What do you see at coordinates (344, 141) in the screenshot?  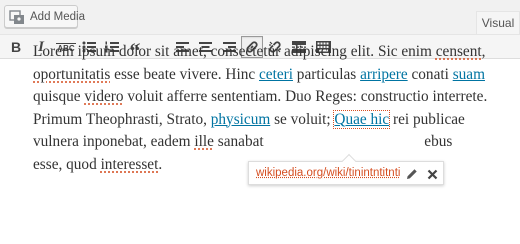 I see `hidden-text-run` at bounding box center [344, 141].